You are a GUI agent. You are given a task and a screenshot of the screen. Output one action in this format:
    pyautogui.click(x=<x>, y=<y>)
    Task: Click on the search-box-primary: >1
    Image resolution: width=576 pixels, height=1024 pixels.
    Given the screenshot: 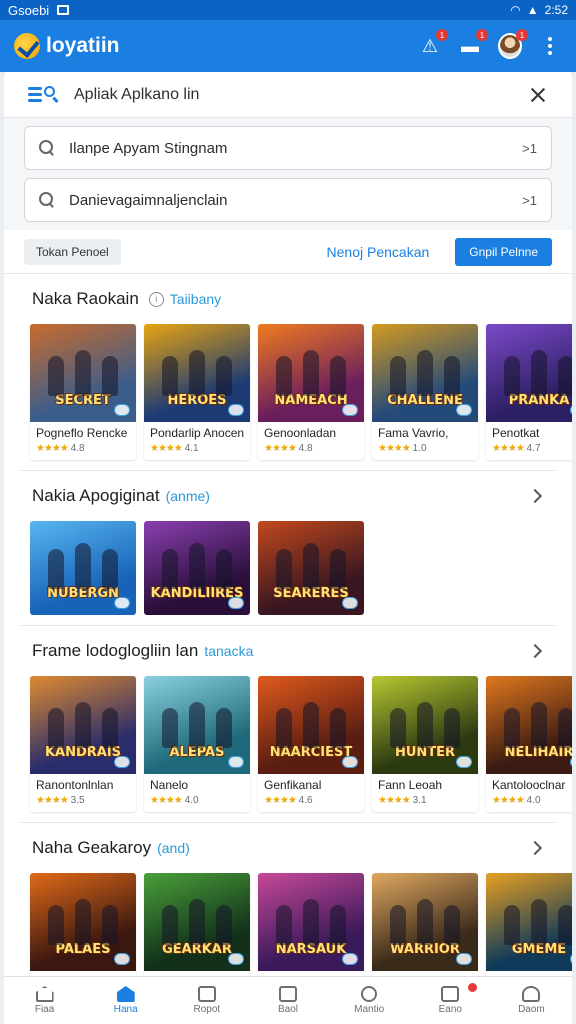 What is the action you would take?
    pyautogui.click(x=288, y=148)
    